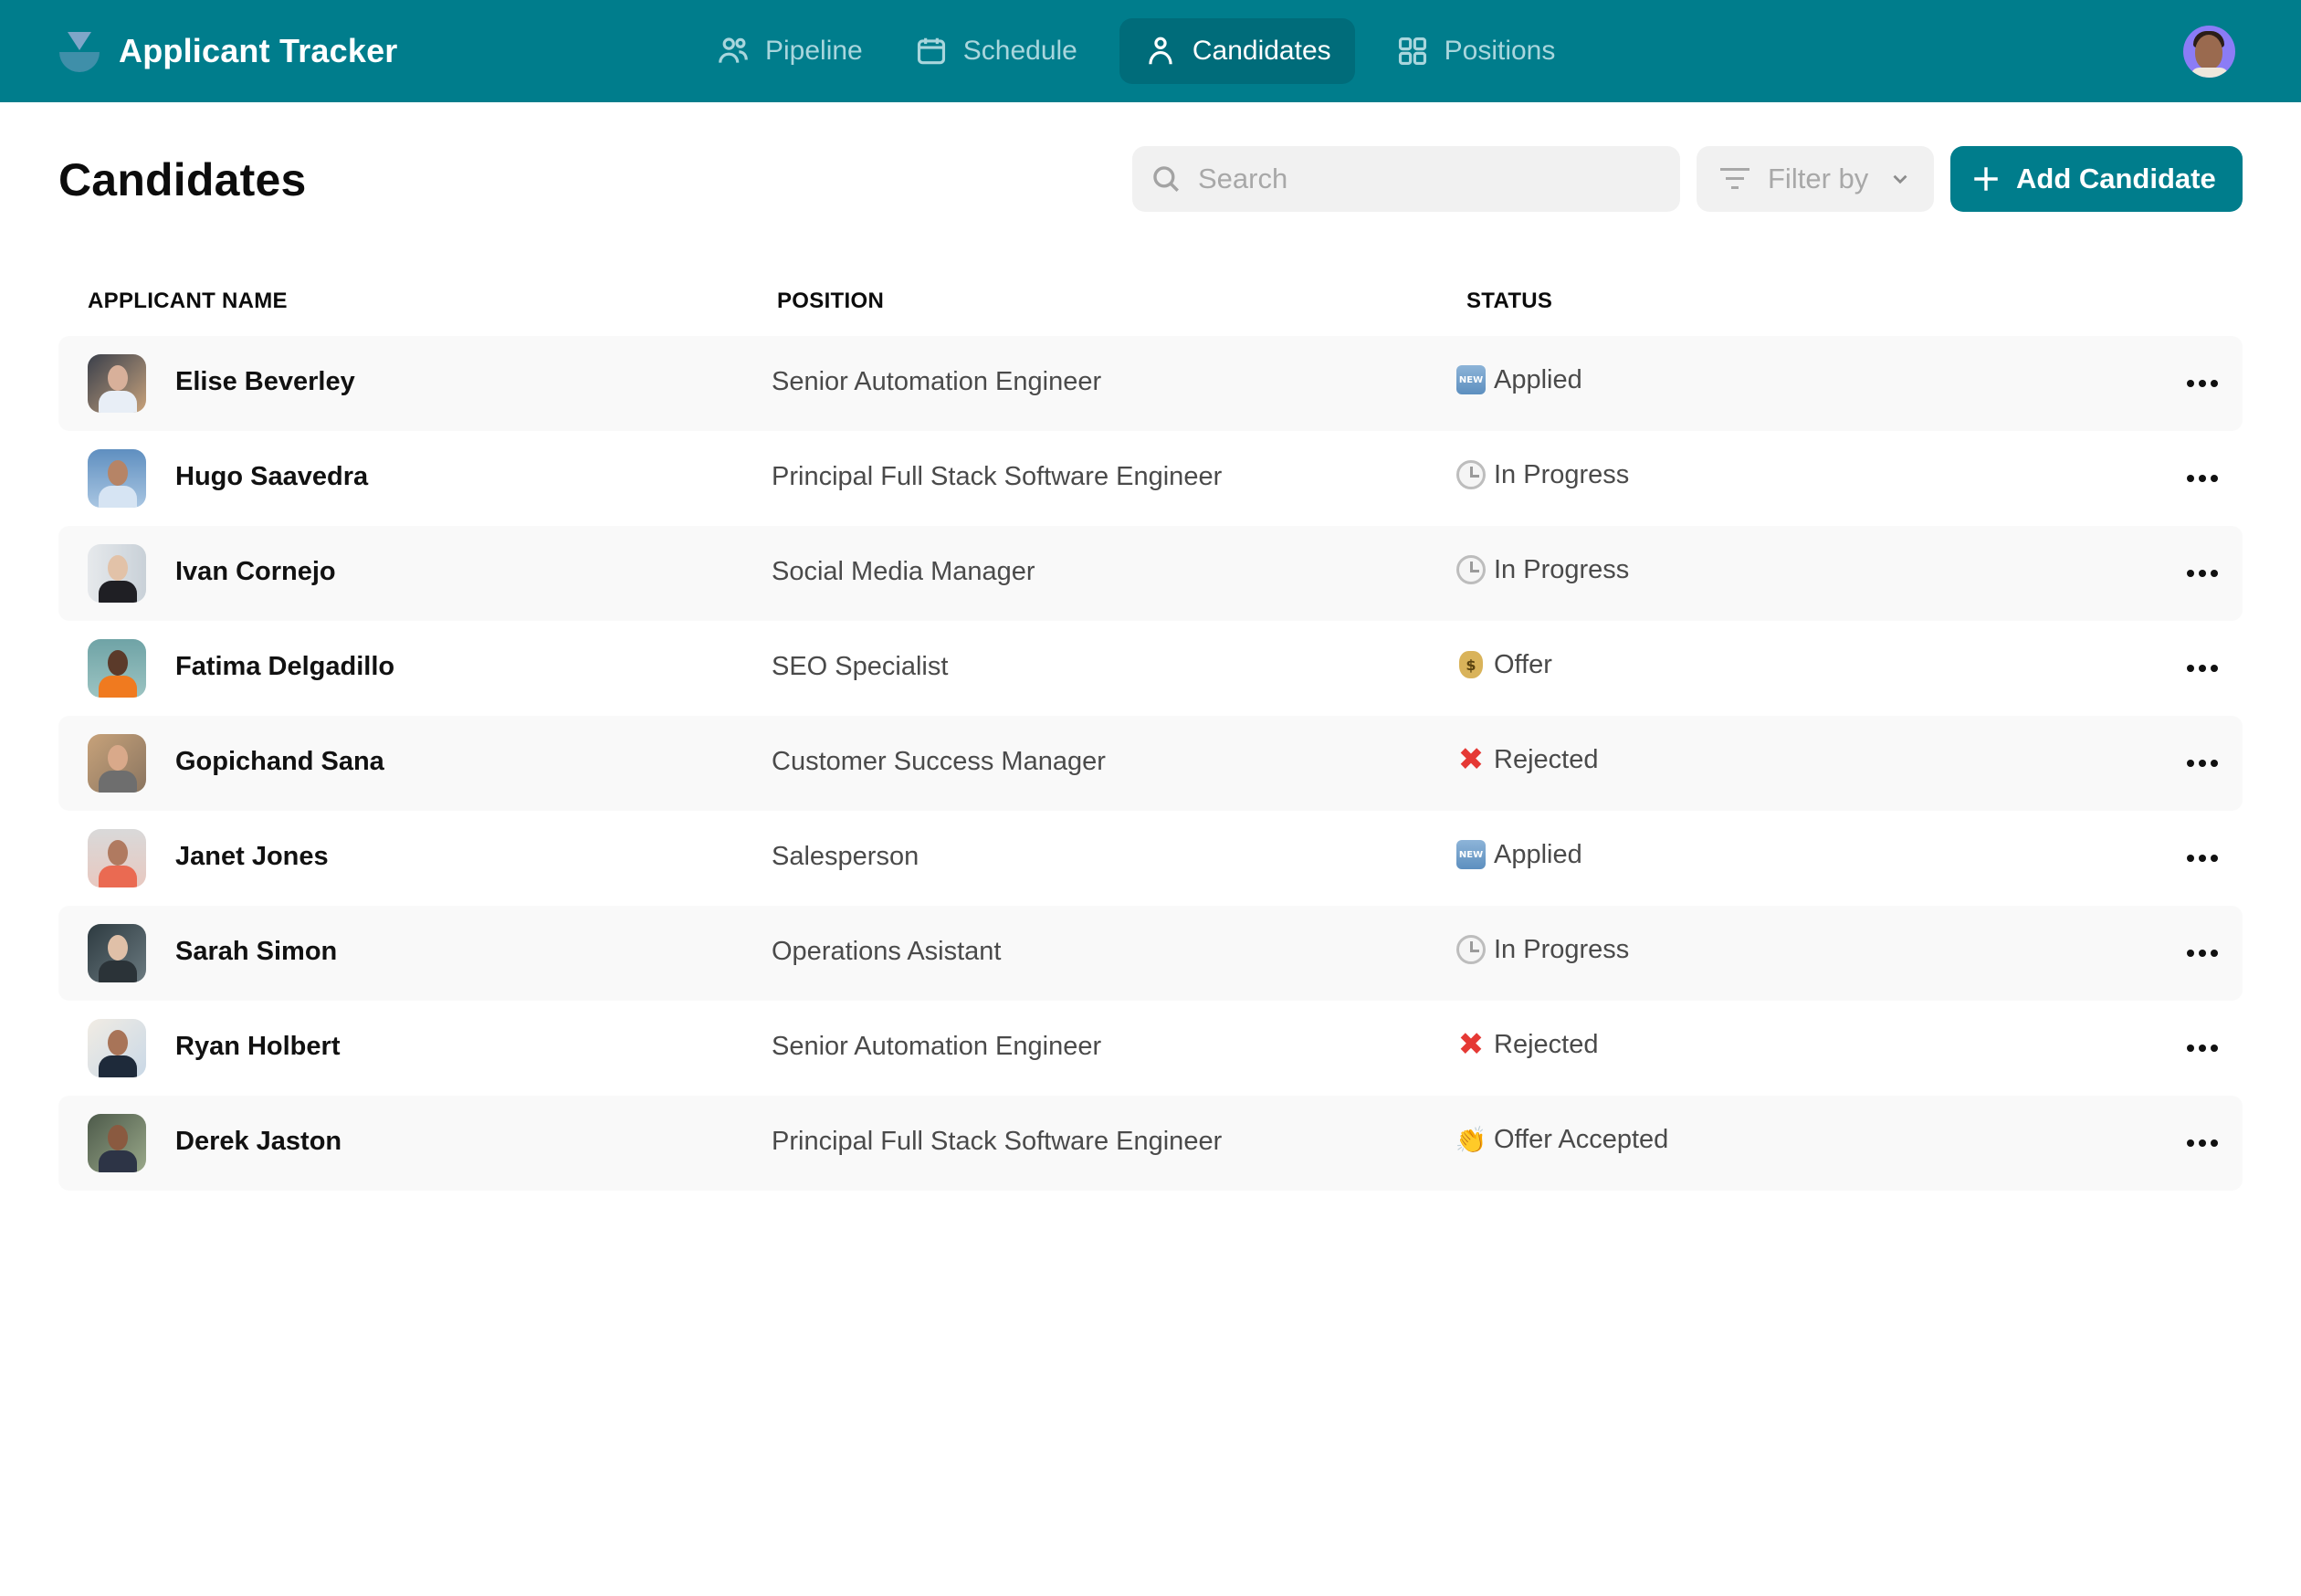  What do you see at coordinates (279, 762) in the screenshot?
I see `candidate-name: Gopichand Sana` at bounding box center [279, 762].